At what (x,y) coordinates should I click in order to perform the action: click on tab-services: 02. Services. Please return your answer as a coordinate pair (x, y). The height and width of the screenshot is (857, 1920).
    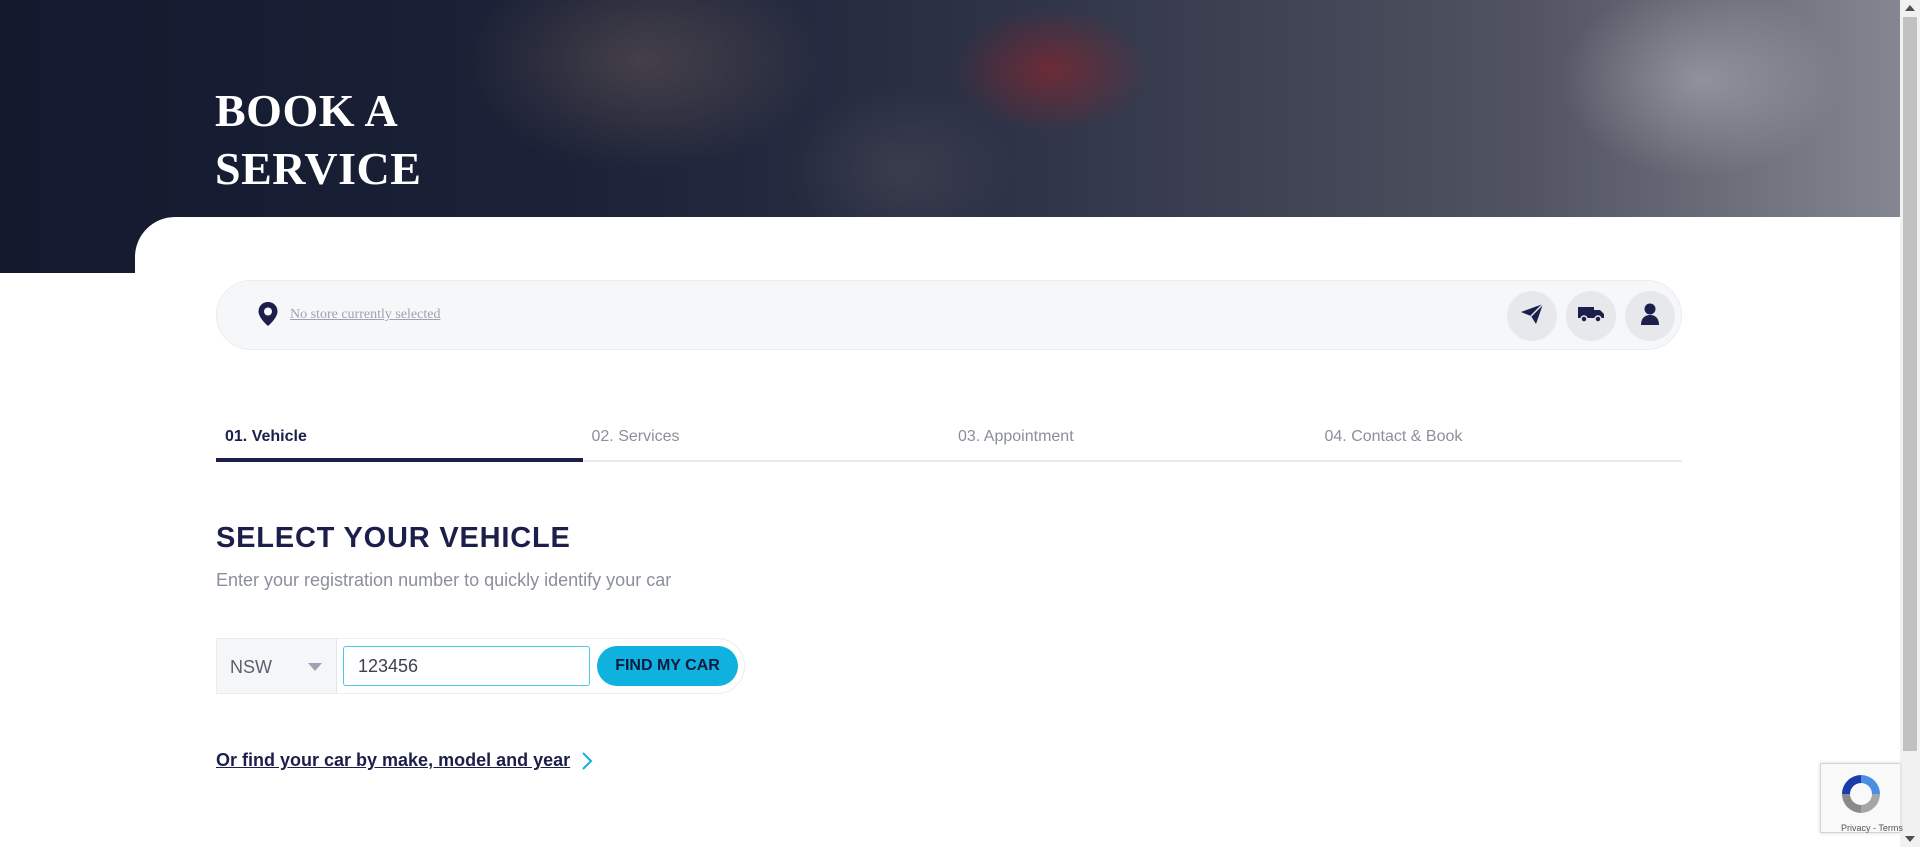
    Looking at the image, I should click on (766, 440).